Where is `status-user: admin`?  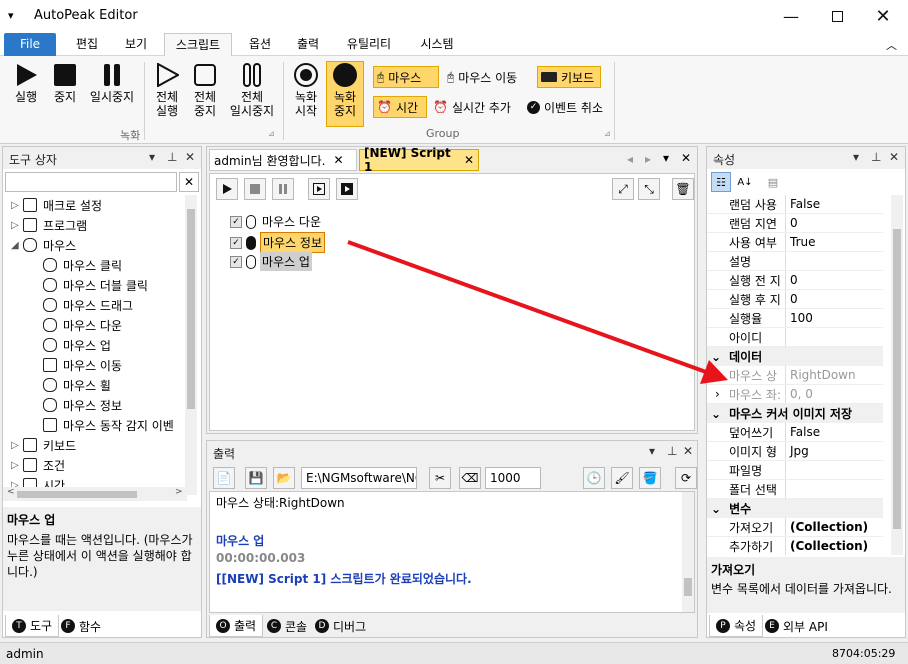
status-user: admin is located at coordinates (25, 654).